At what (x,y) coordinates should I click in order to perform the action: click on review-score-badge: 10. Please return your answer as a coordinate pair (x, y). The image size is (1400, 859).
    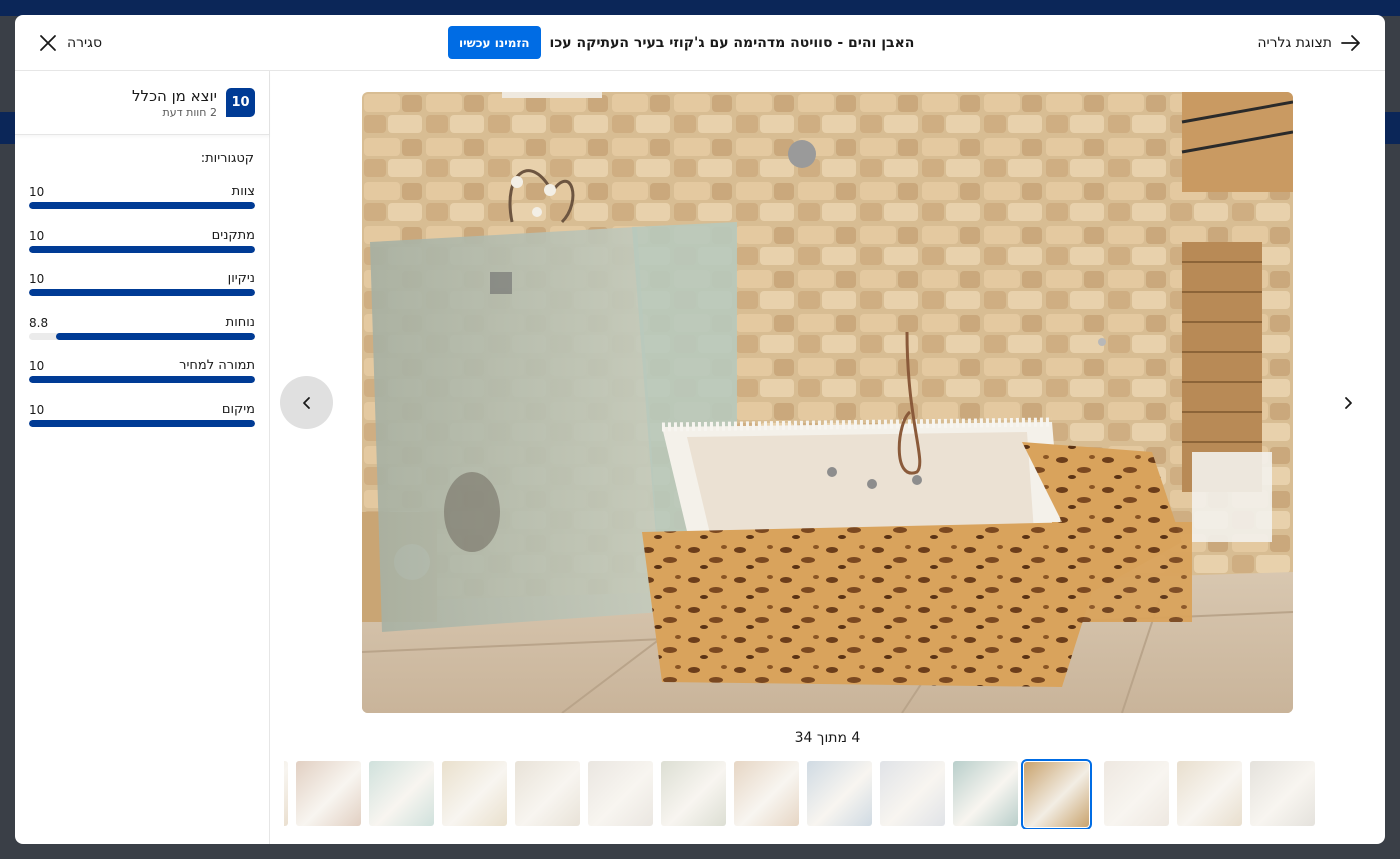
    Looking at the image, I should click on (240, 102).